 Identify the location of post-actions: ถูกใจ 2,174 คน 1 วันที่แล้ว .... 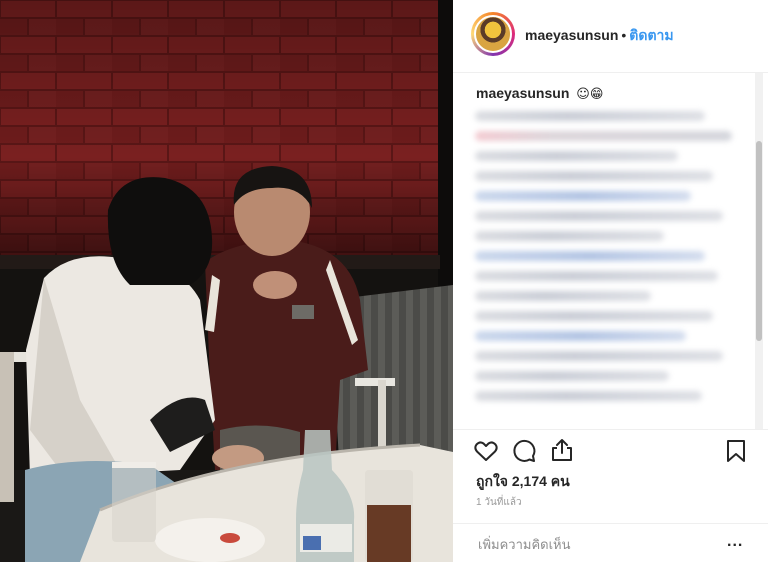
(610, 492).